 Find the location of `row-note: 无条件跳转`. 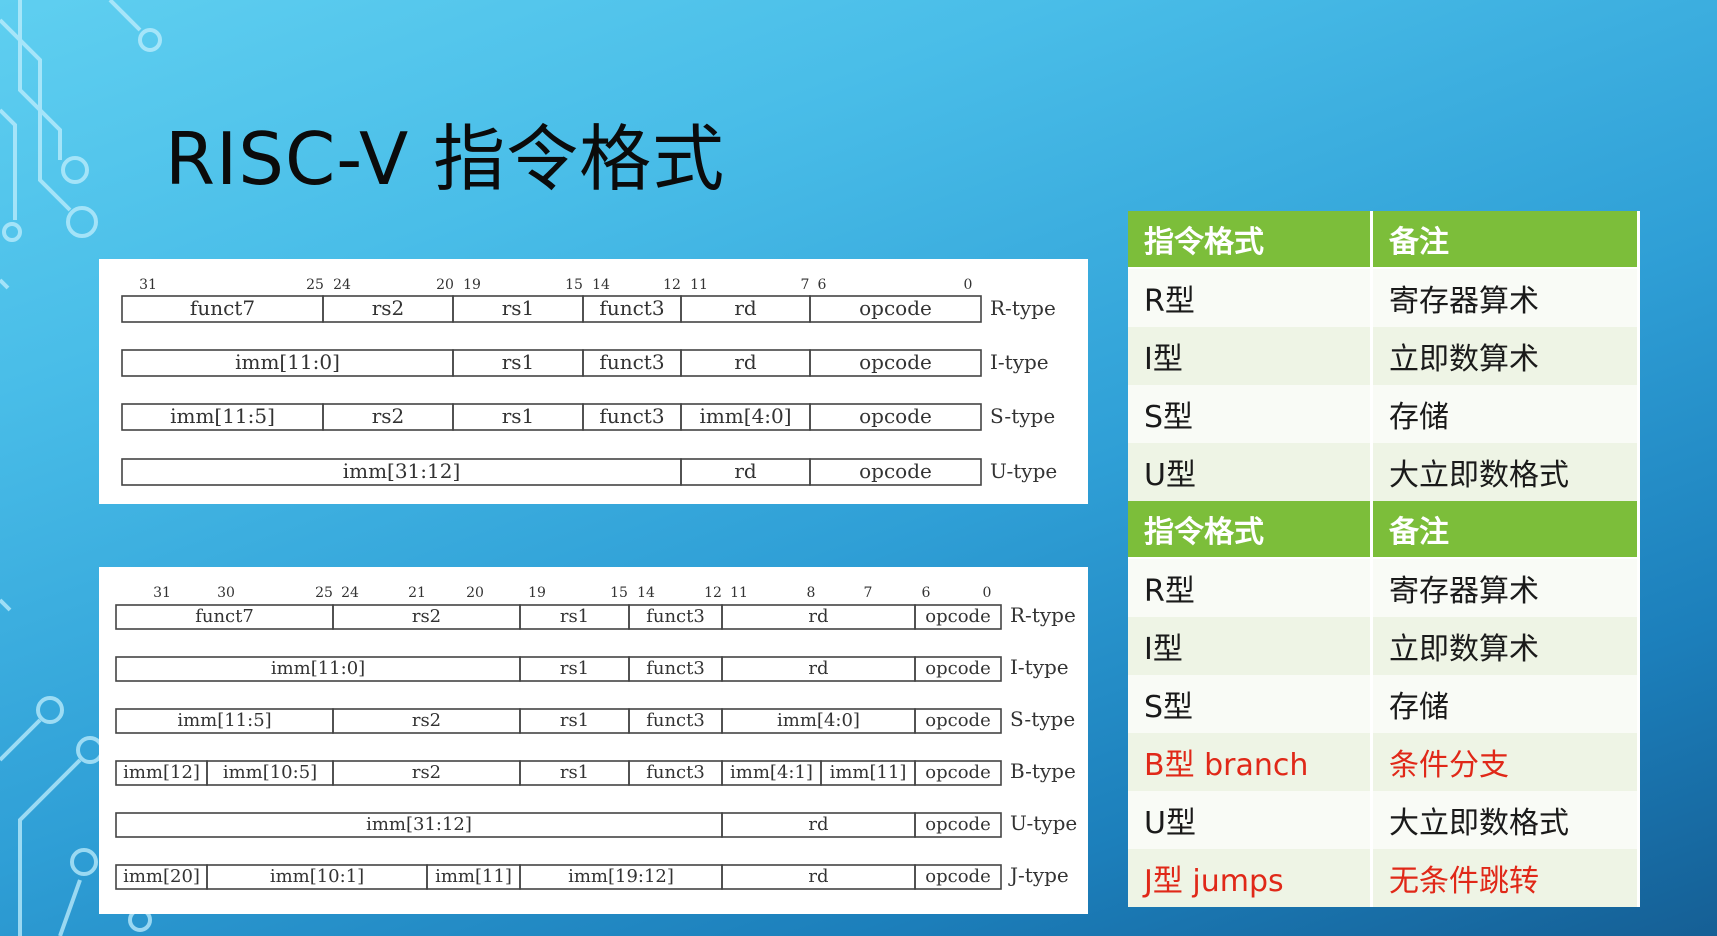

row-note: 无条件跳转 is located at coordinates (1505, 878).